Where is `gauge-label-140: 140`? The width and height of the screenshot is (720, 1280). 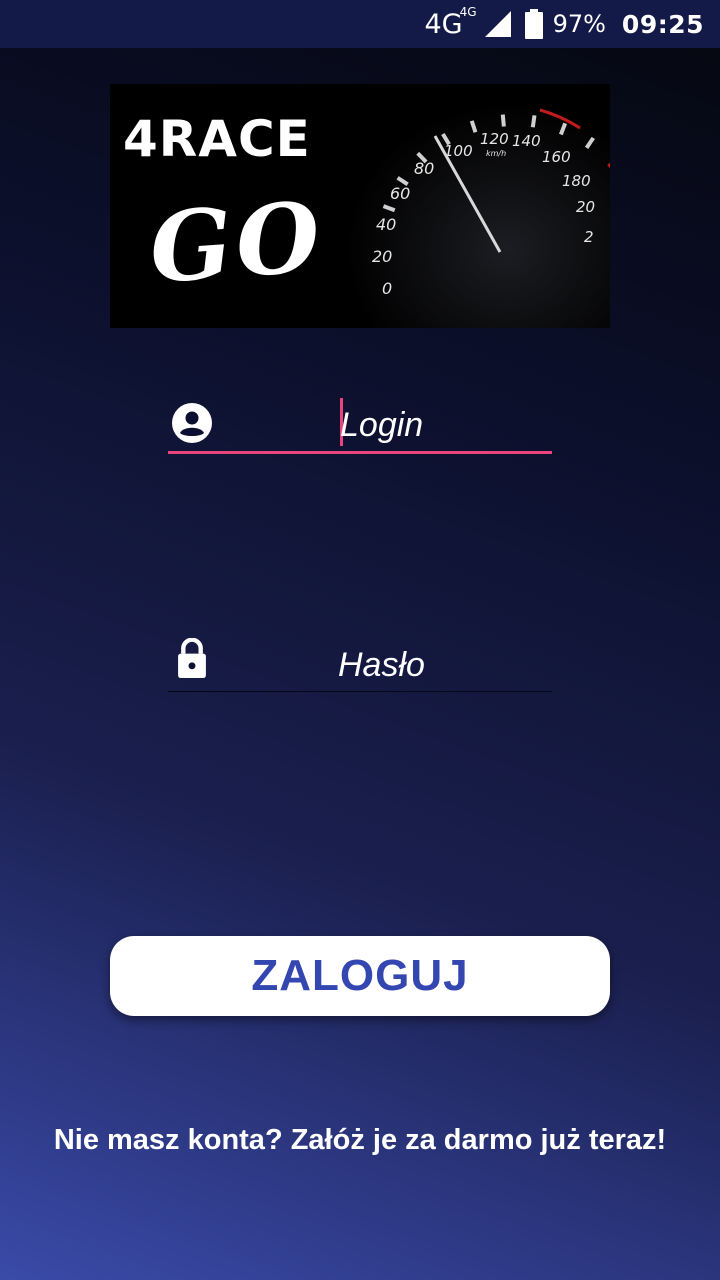 gauge-label-140: 140 is located at coordinates (526, 141).